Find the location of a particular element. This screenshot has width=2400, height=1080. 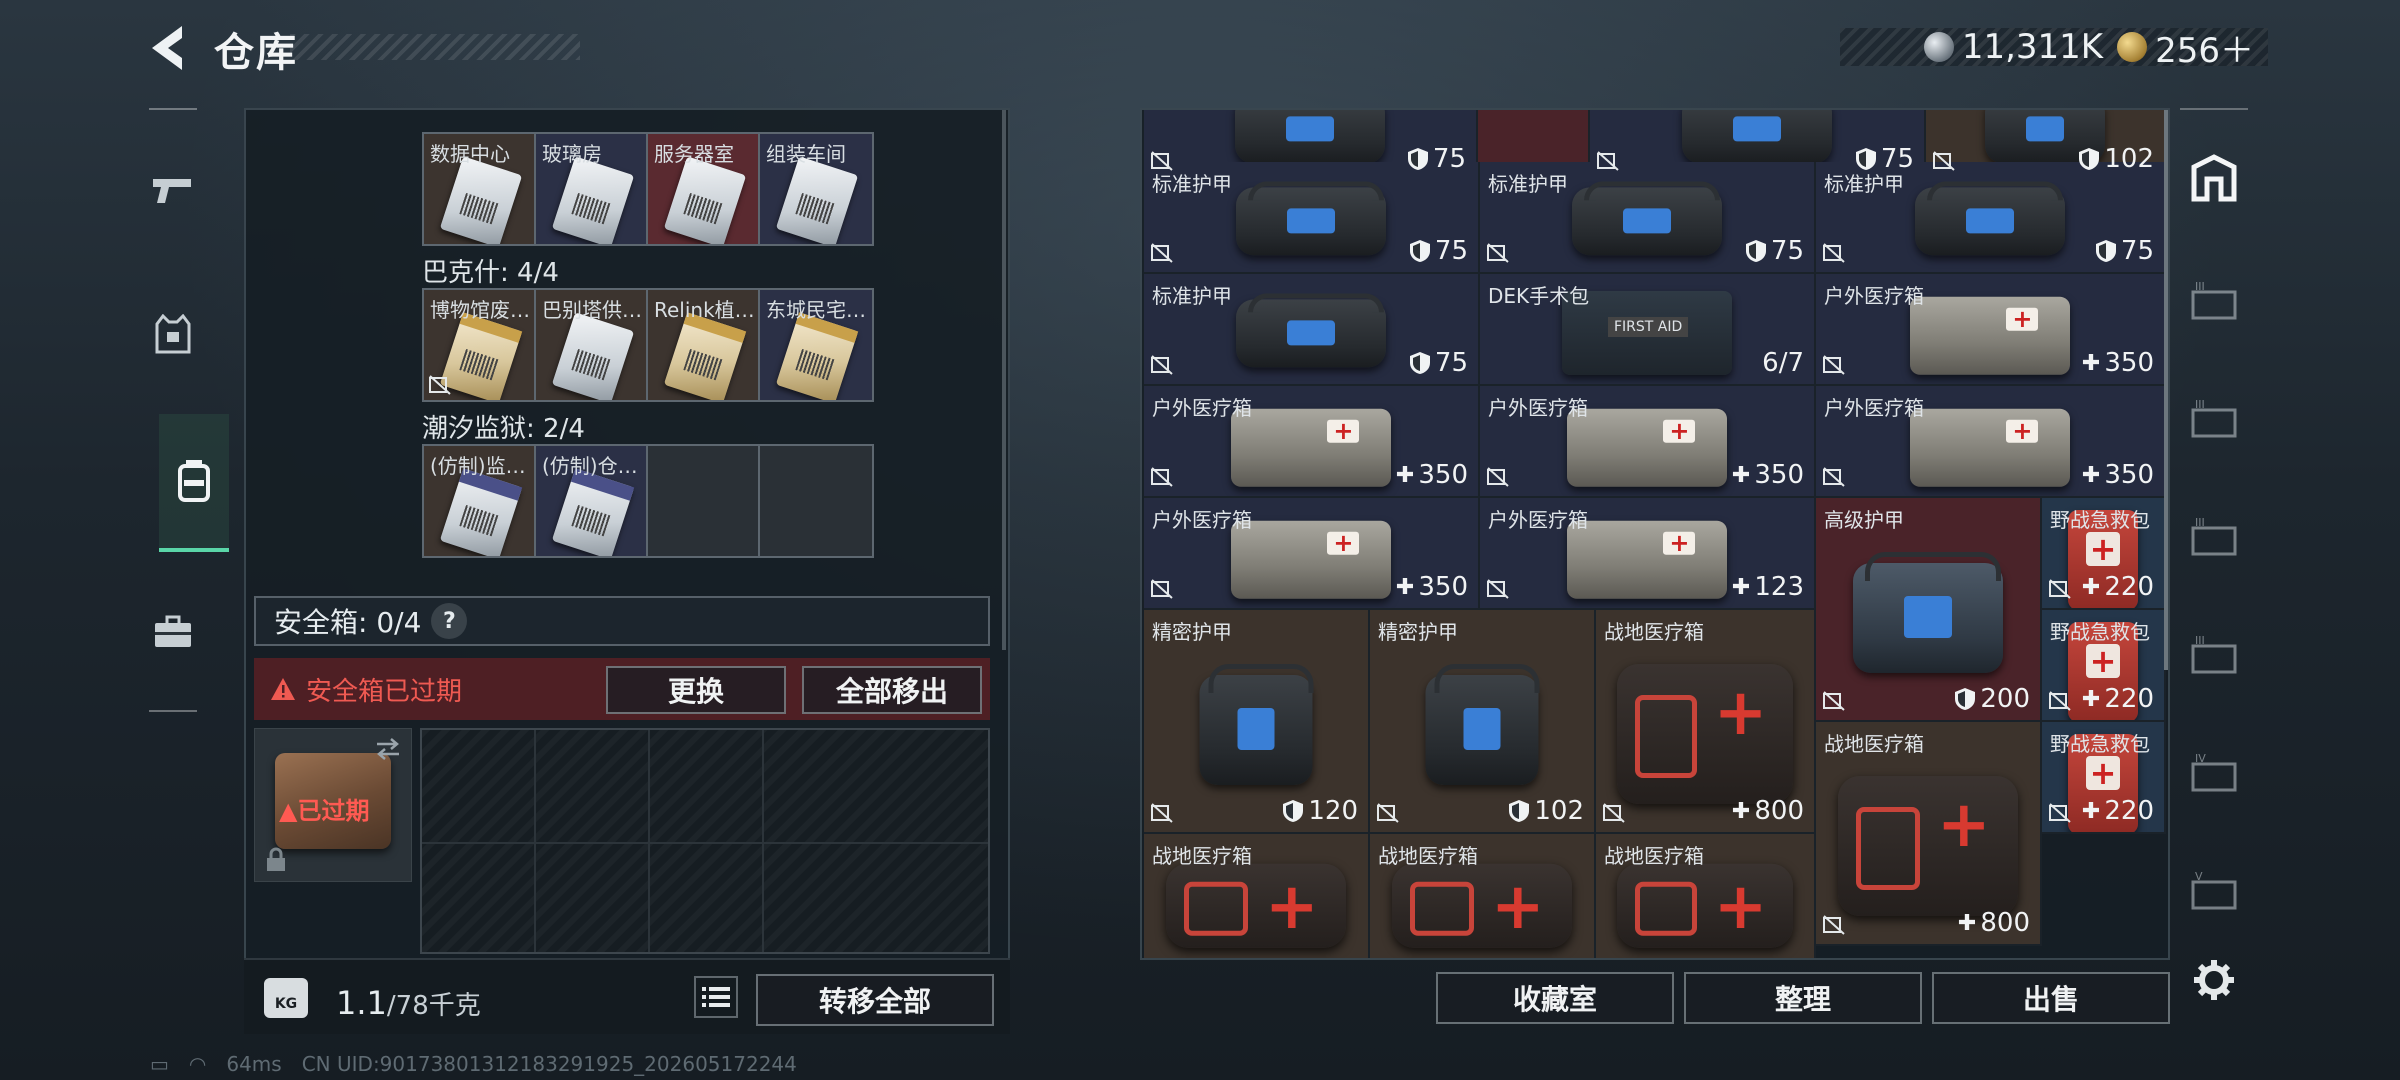

item-name: 户外医疗箱 is located at coordinates (1202, 408).